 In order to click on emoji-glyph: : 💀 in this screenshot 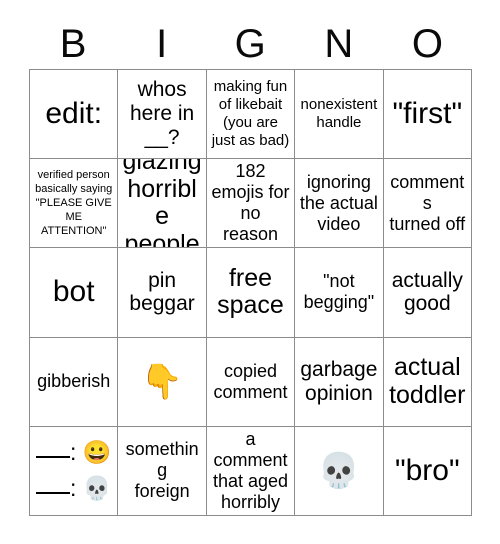, I will do `click(90, 487)`.